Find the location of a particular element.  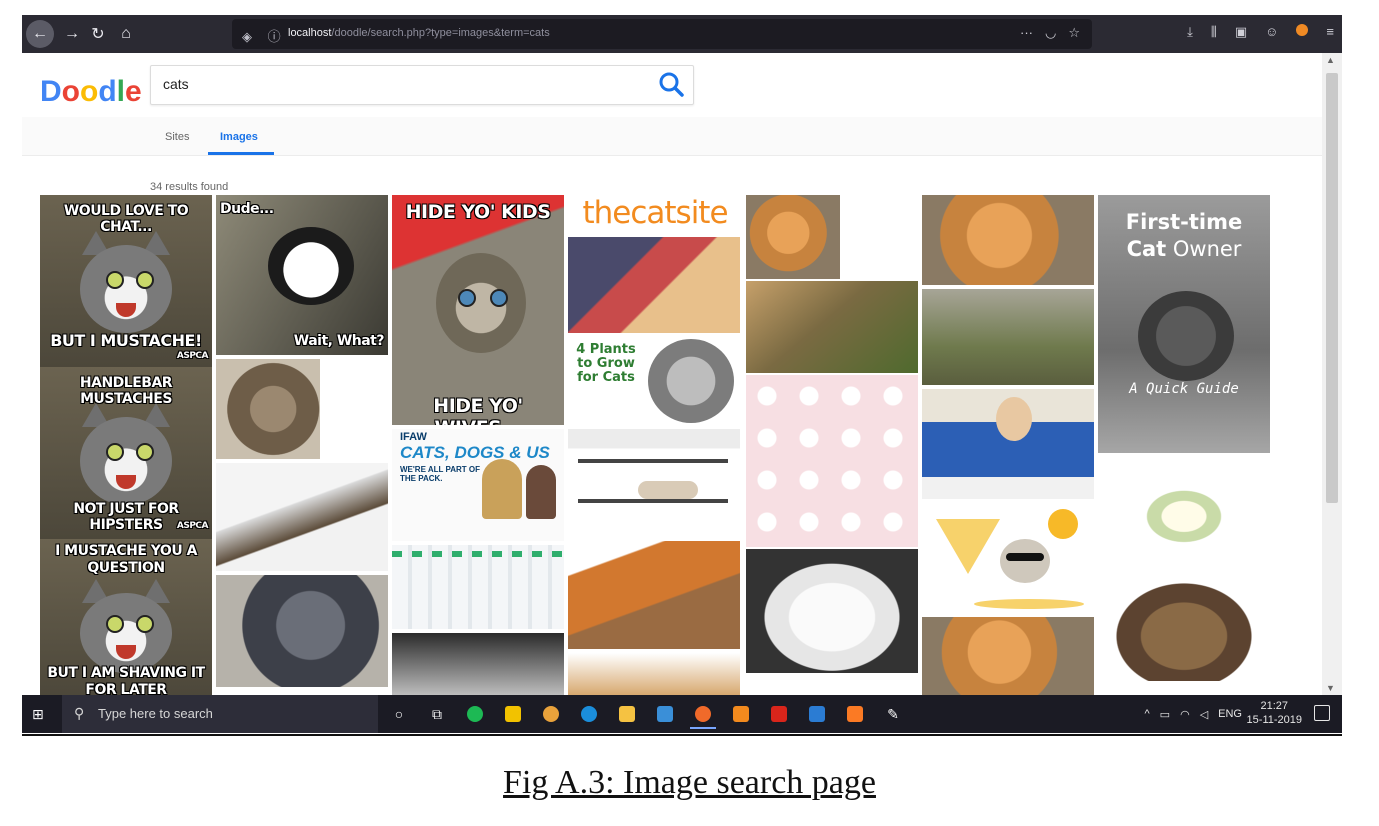

taskbar-search-box: ⚲ Type here to search is located at coordinates (220, 714).